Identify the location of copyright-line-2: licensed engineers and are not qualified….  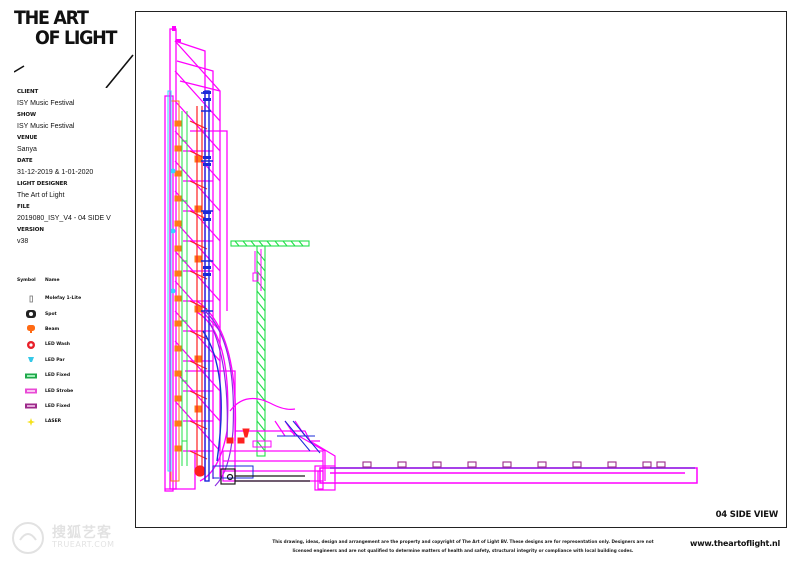
(463, 550).